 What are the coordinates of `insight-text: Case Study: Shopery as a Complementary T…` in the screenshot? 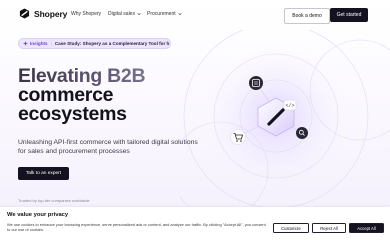 It's located at (112, 43).